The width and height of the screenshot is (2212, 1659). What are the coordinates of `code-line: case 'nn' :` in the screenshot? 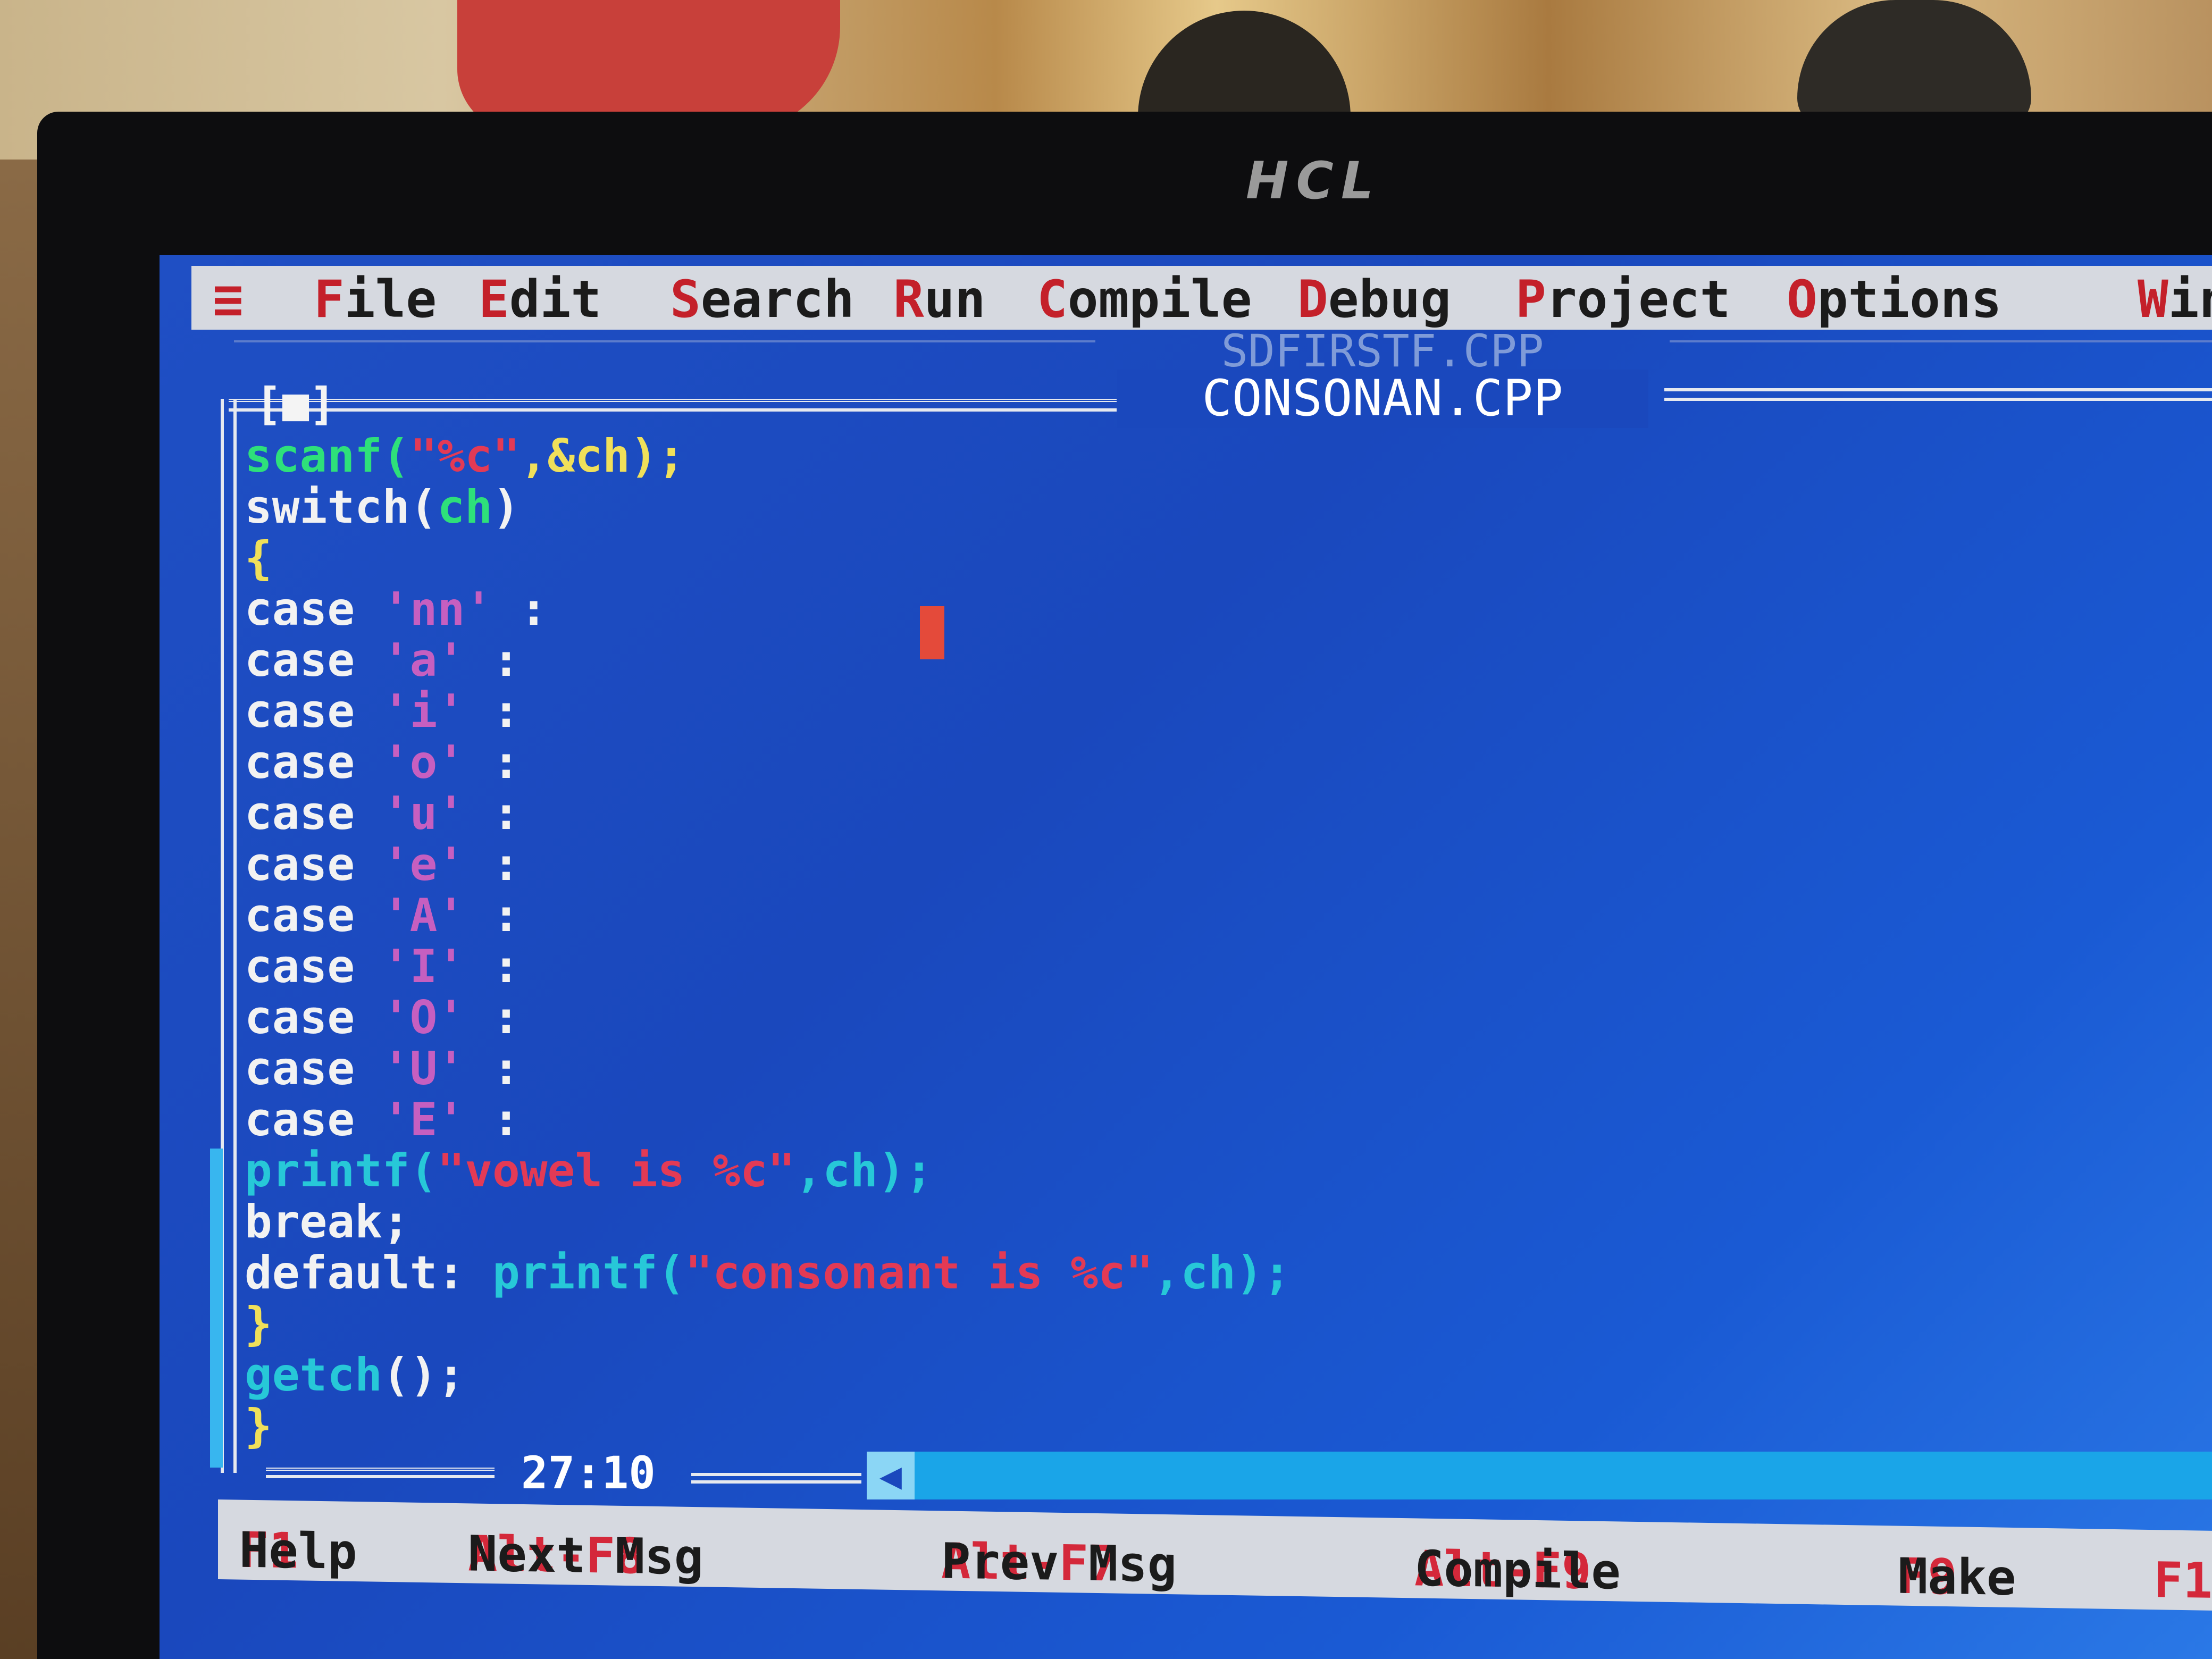 It's located at (396, 609).